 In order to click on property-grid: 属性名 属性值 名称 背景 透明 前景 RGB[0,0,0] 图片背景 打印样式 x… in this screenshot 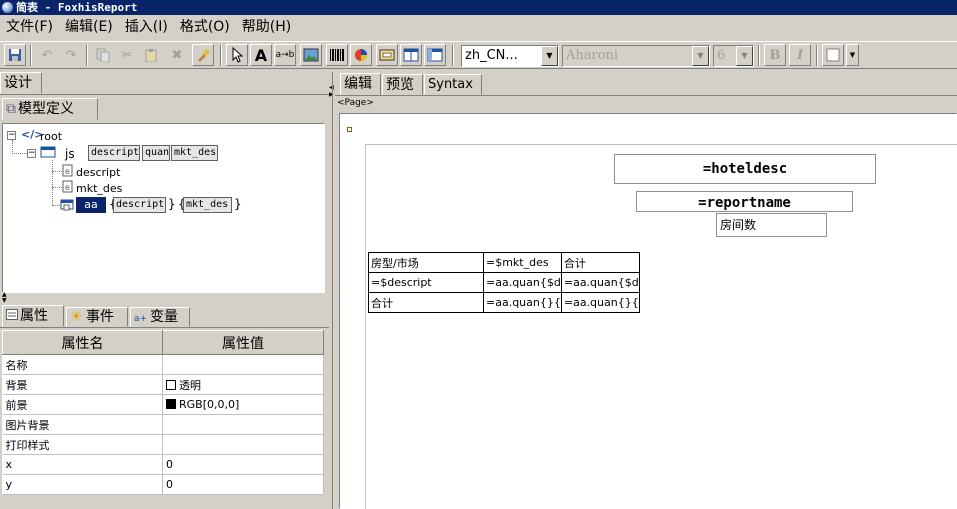, I will do `click(163, 412)`.